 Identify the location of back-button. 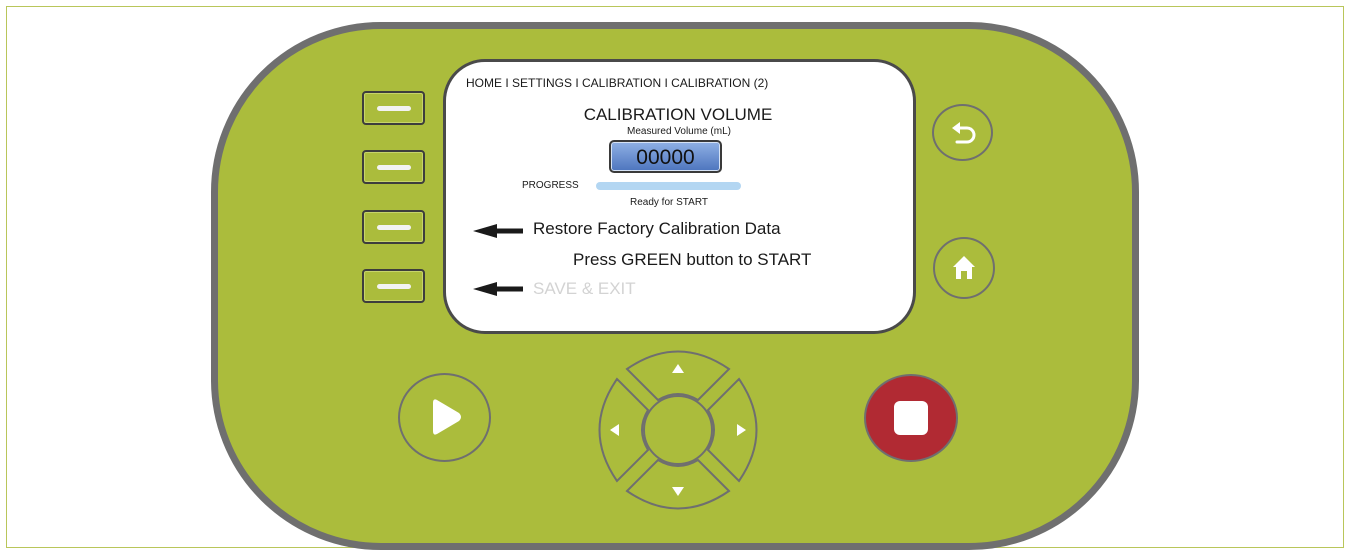
(962, 132).